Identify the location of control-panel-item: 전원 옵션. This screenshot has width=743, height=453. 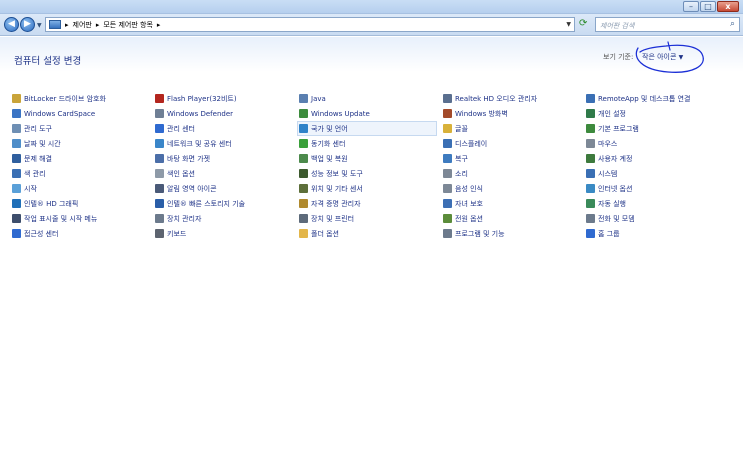
(490, 218).